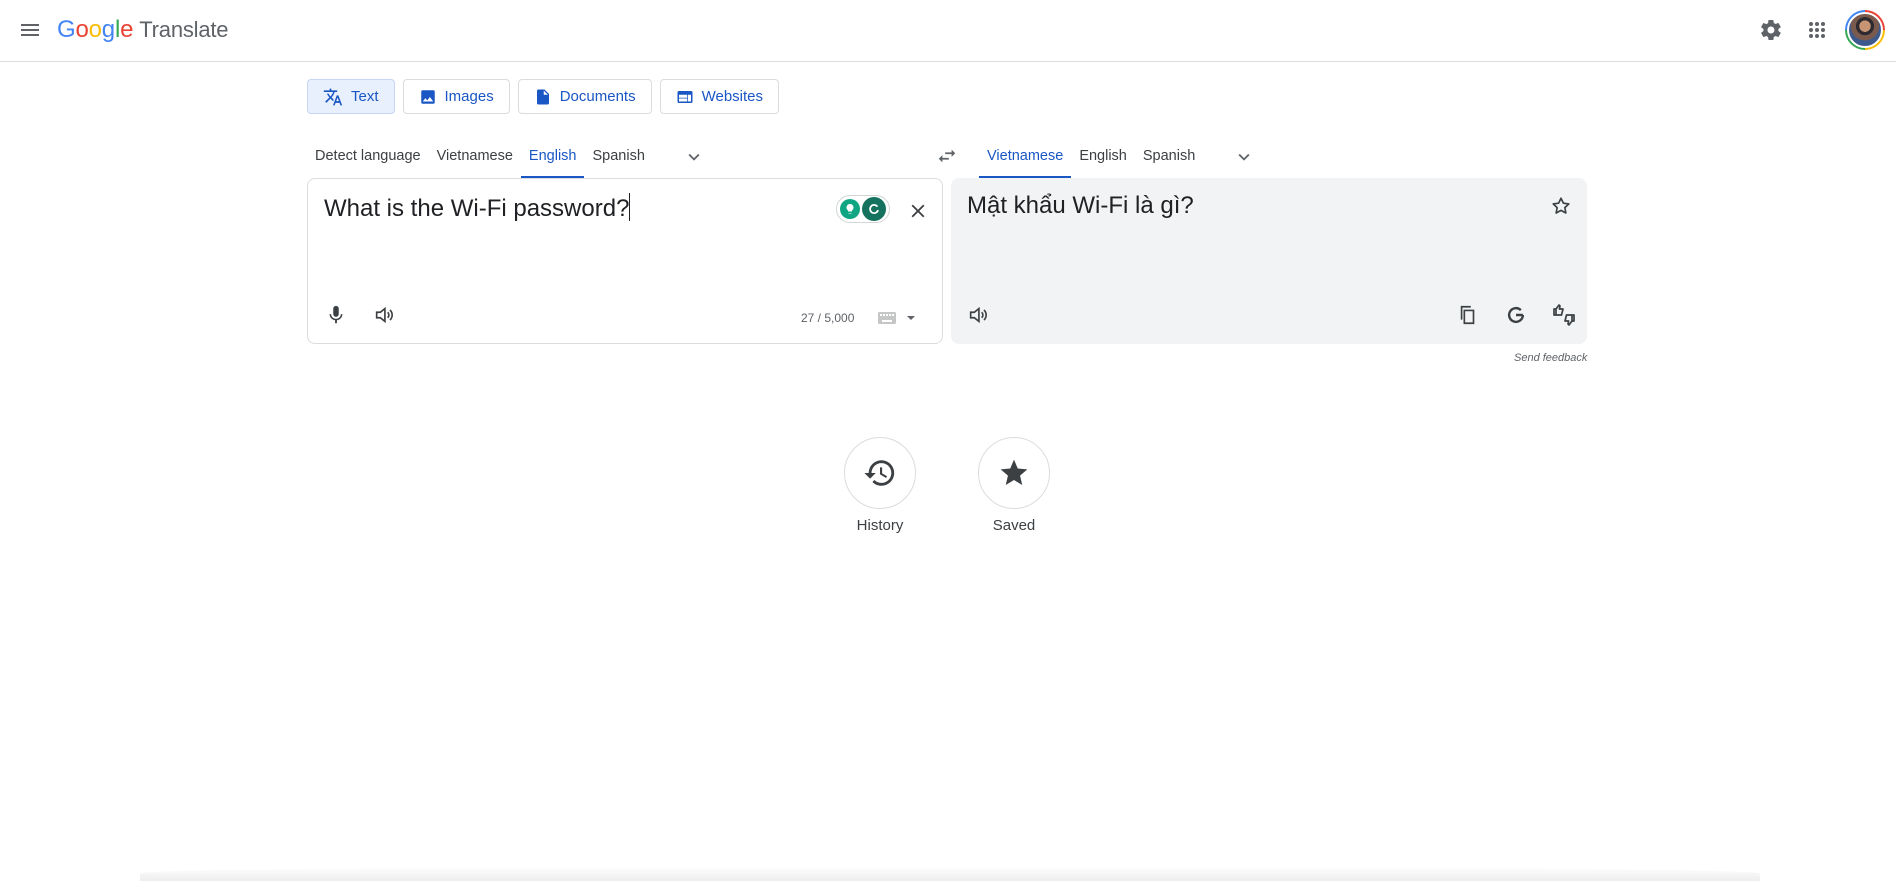 The height and width of the screenshot is (881, 1896). Describe the element at coordinates (874, 209) in the screenshot. I see `grammarly-icon` at that location.